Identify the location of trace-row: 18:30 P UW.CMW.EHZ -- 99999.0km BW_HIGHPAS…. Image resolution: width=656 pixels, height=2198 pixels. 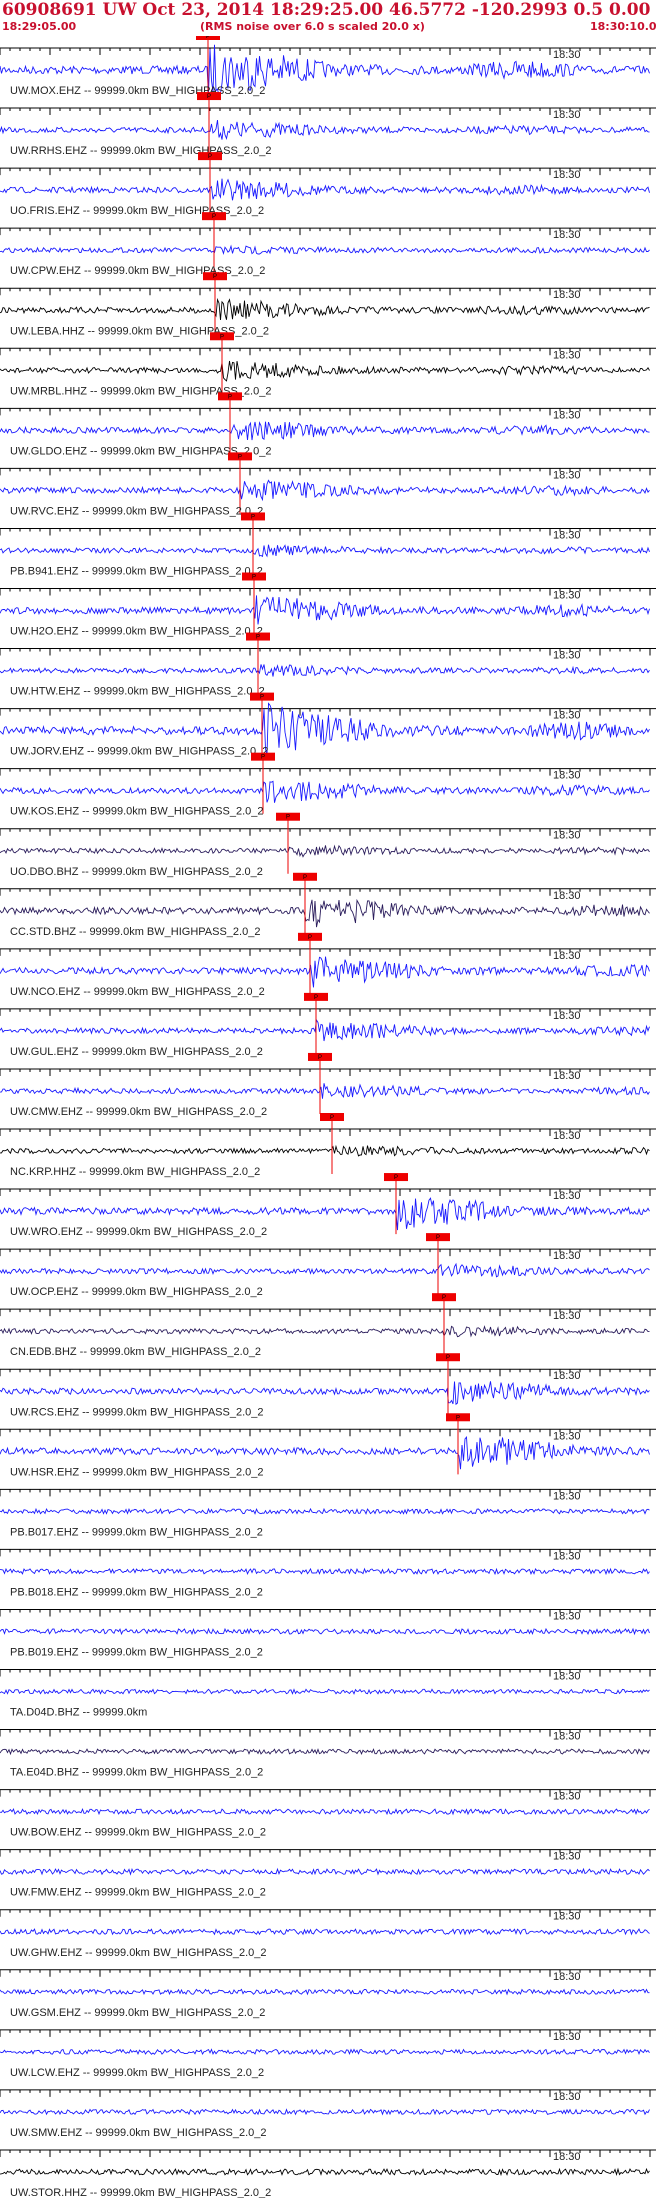
(328, 1085).